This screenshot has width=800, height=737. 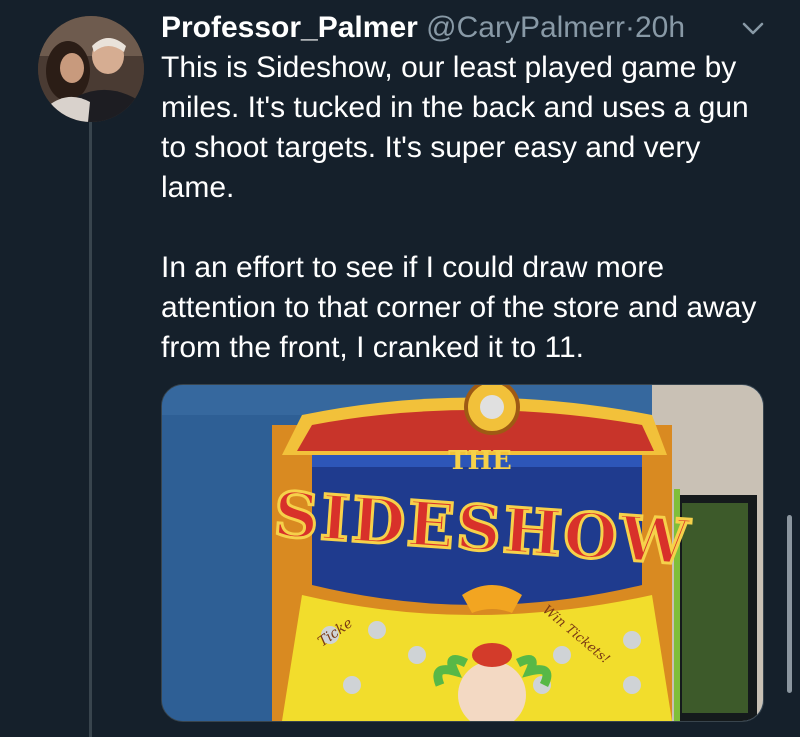 I want to click on avatar-photo, so click(x=91, y=69).